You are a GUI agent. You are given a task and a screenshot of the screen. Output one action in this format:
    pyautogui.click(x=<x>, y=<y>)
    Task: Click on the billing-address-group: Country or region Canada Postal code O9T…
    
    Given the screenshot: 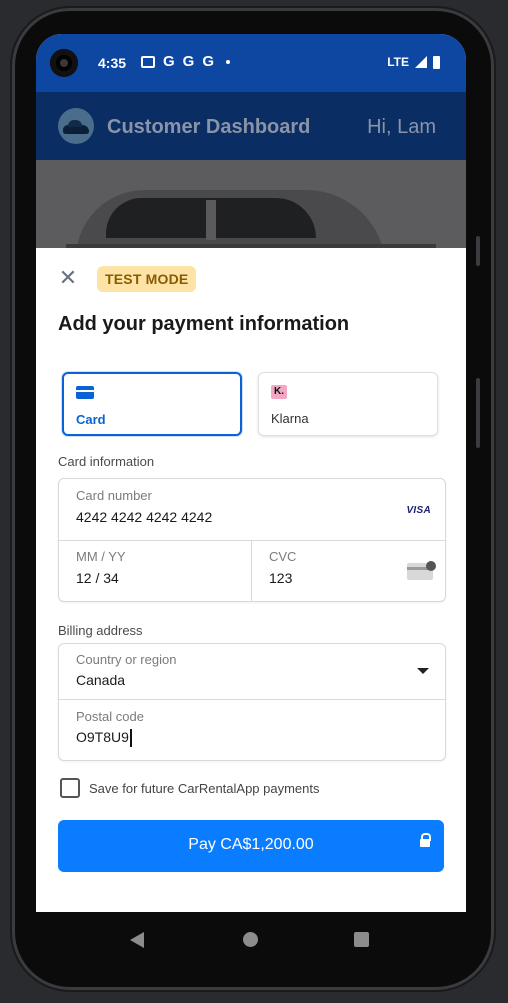 What is the action you would take?
    pyautogui.click(x=252, y=702)
    